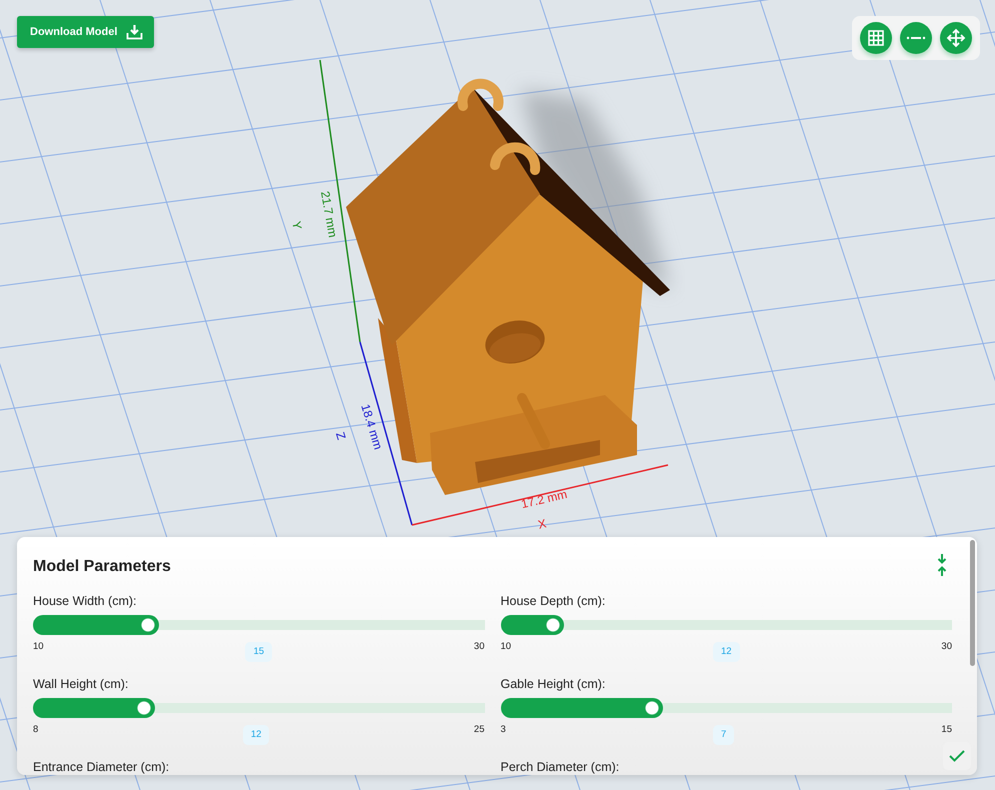  What do you see at coordinates (329, 214) in the screenshot?
I see `dimension-reading: 21.7 mm` at bounding box center [329, 214].